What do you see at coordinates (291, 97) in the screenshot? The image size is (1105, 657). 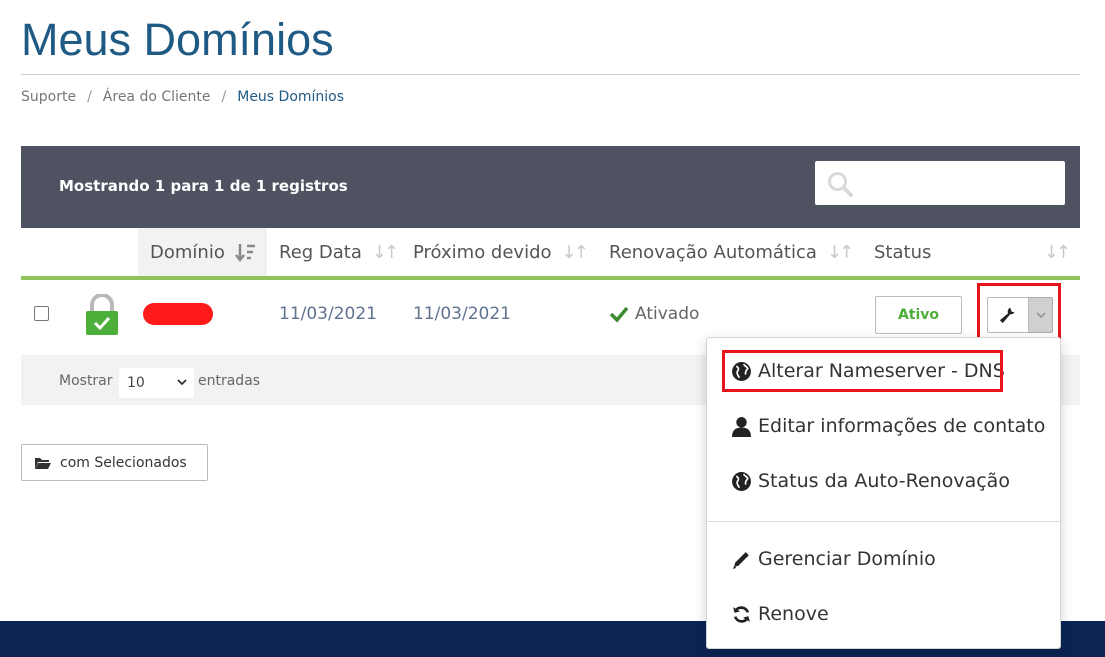 I see `breadcrumb-item-current: Meus Domínios` at bounding box center [291, 97].